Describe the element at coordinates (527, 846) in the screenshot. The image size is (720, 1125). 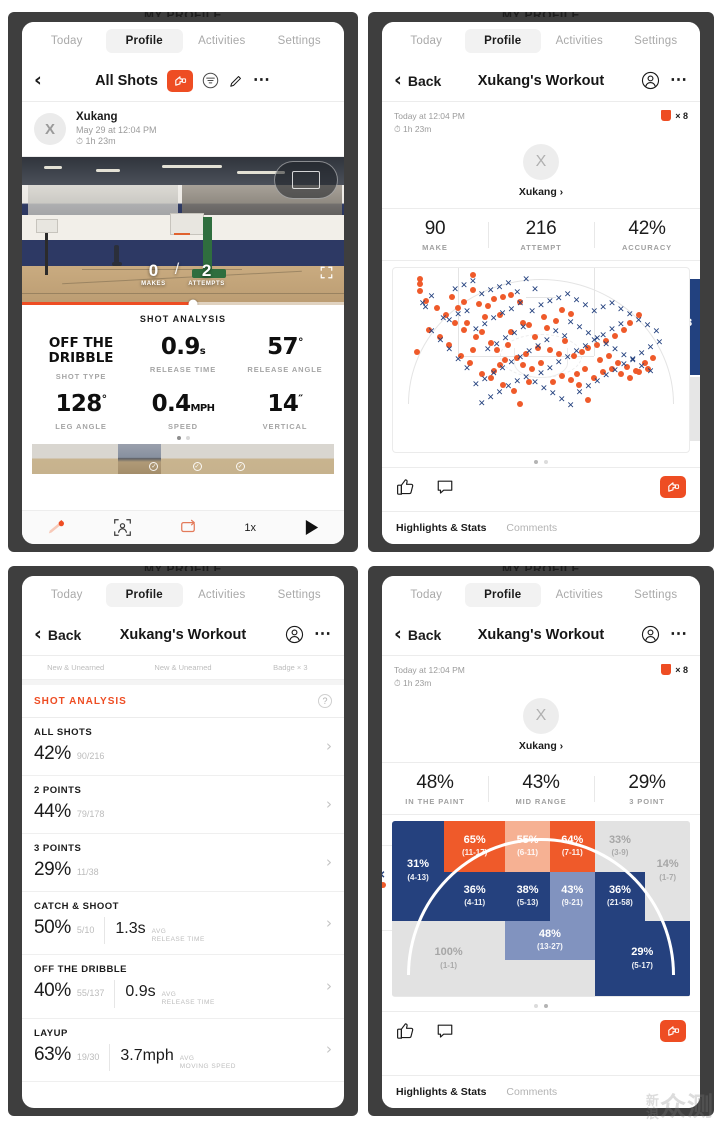
I see `heatmap-zone-left-elbow: 55% (6-11)` at that location.